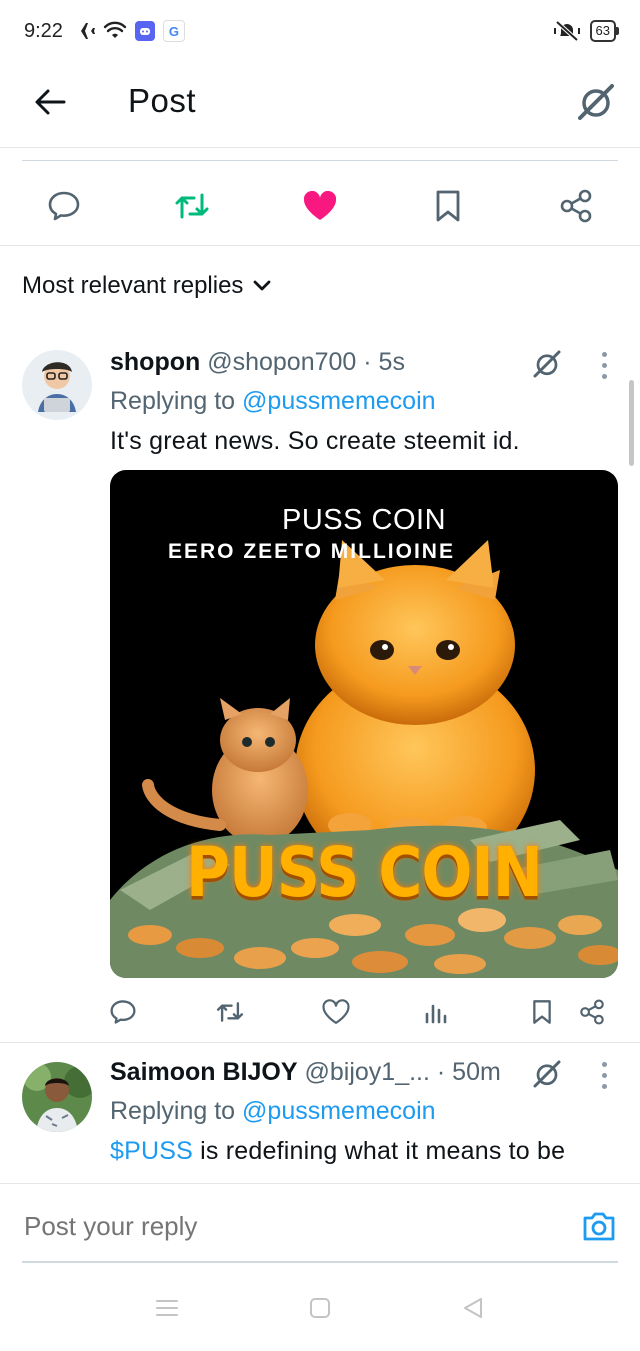  What do you see at coordinates (468, 1072) in the screenshot?
I see `reply-time: · 50m` at bounding box center [468, 1072].